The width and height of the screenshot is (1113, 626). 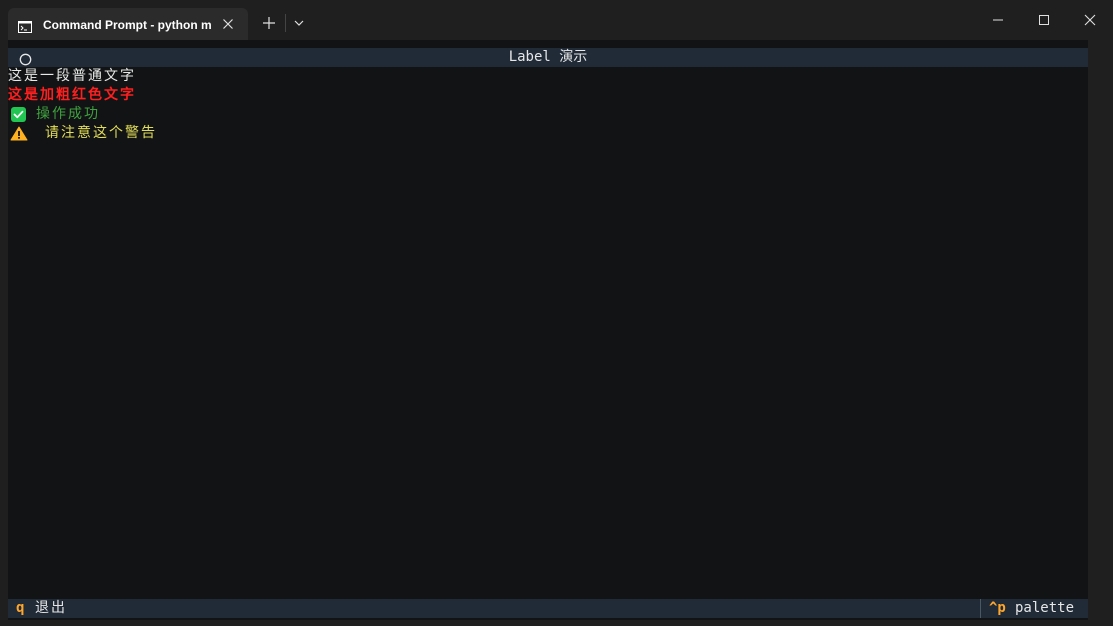 I want to click on terminal-icon, so click(x=25, y=25).